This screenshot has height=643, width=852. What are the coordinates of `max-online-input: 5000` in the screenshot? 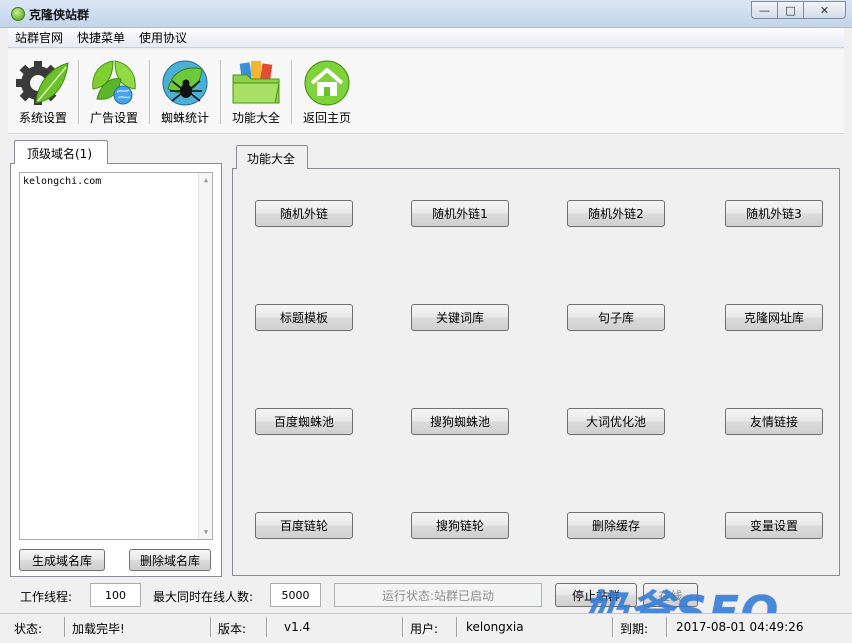 It's located at (295, 595).